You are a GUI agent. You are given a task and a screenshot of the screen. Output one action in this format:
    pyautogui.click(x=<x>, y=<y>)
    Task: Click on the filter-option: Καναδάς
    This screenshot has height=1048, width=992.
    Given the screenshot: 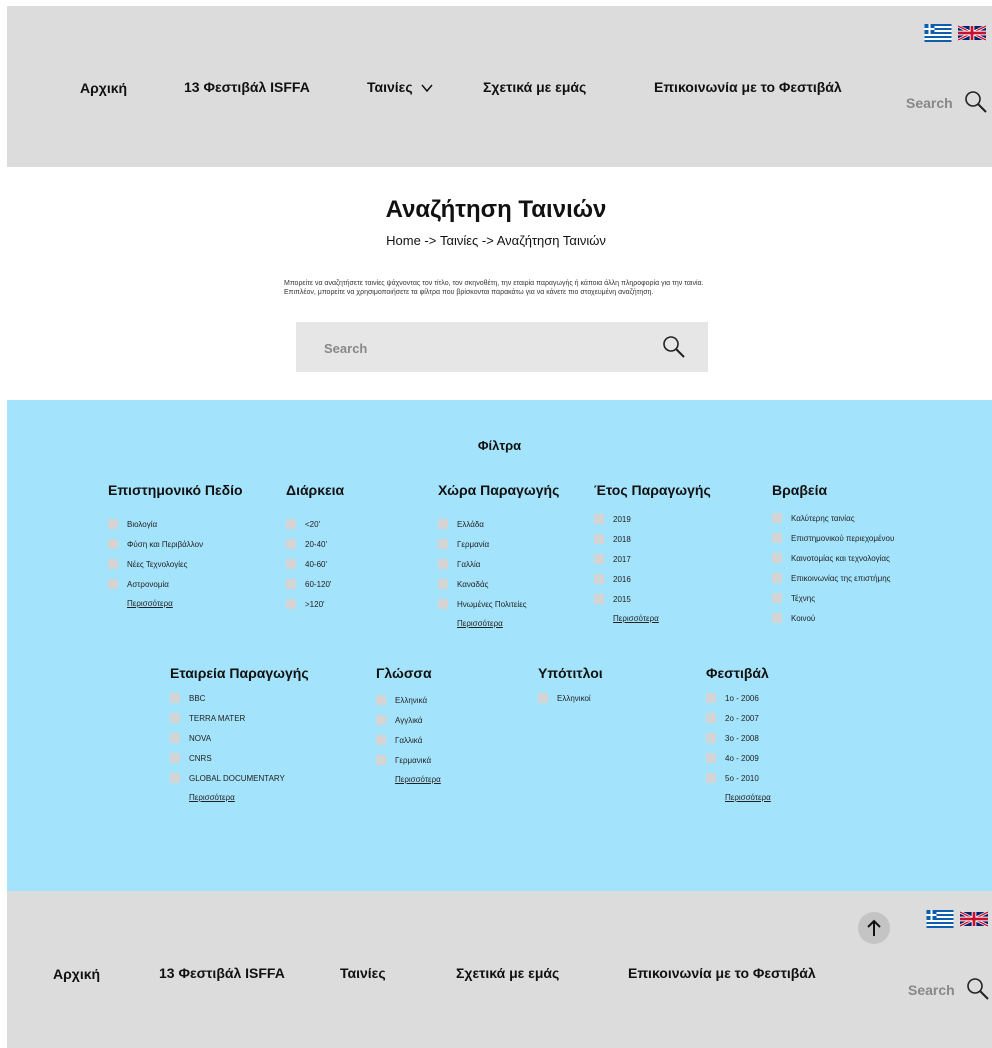 What is the action you would take?
    pyautogui.click(x=498, y=584)
    